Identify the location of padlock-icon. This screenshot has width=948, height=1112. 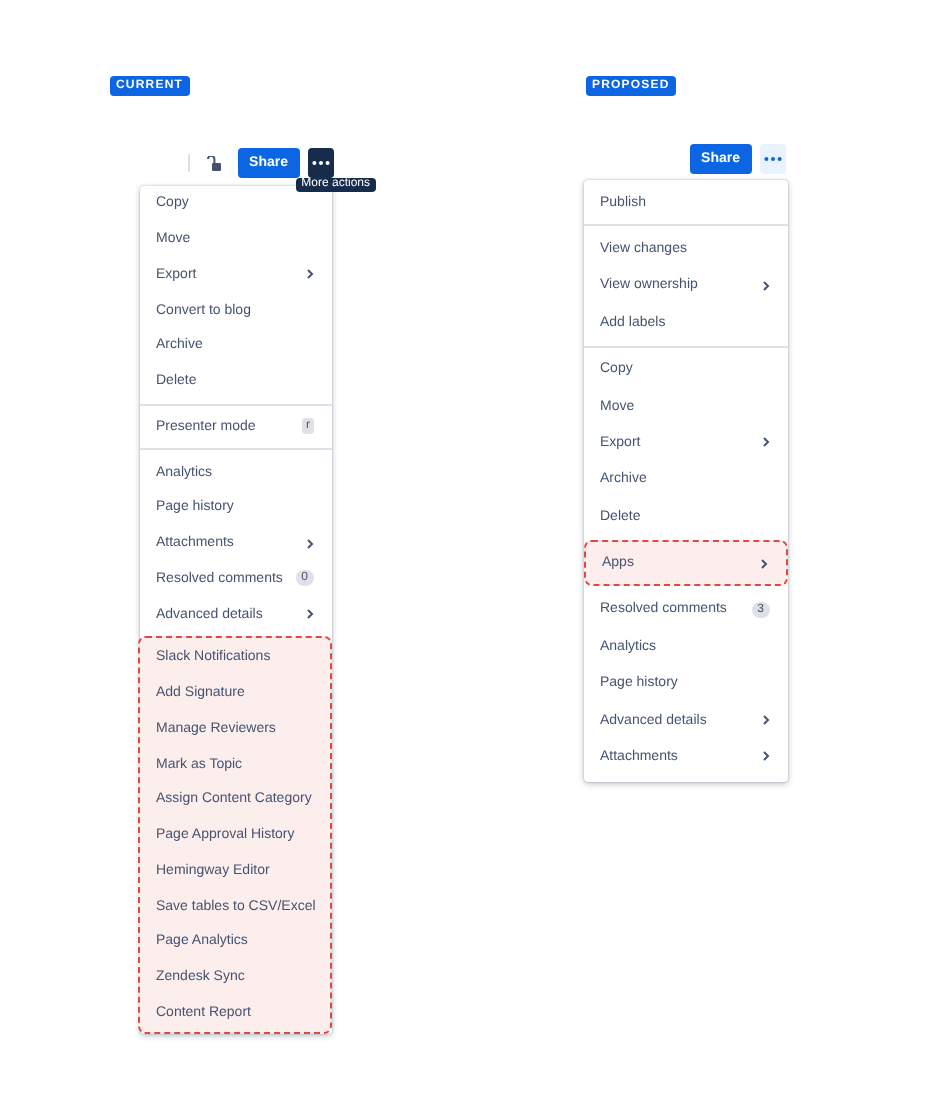
(213, 163).